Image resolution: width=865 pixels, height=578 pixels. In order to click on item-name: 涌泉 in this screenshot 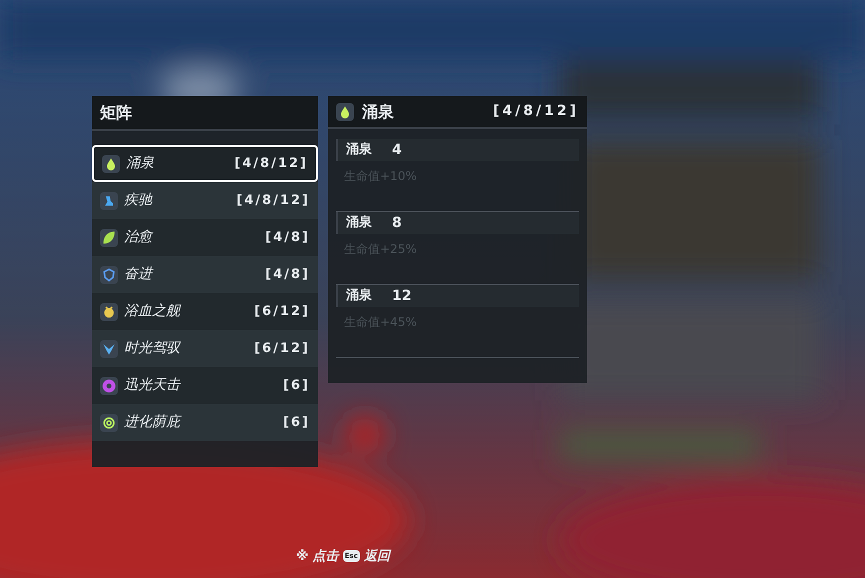, I will do `click(140, 163)`.